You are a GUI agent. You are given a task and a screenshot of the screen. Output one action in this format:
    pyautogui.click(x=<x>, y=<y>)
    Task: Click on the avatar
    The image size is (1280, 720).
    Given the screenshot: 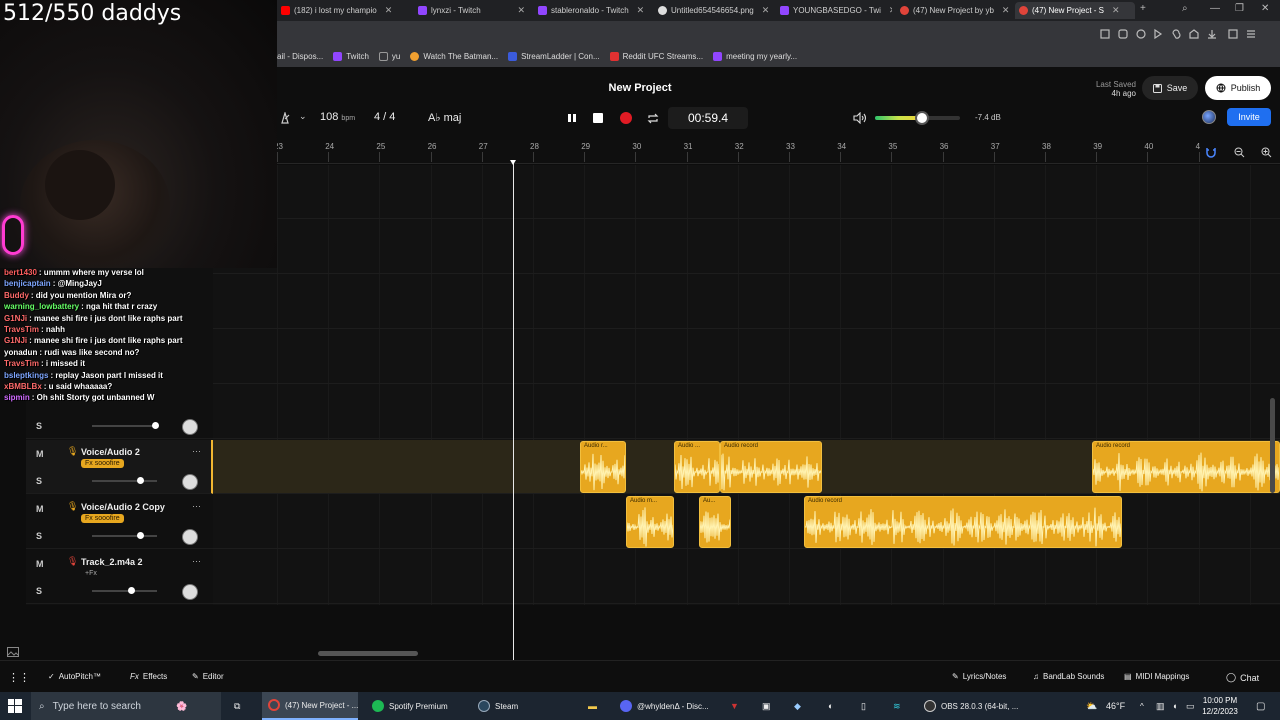 What is the action you would take?
    pyautogui.click(x=1209, y=117)
    